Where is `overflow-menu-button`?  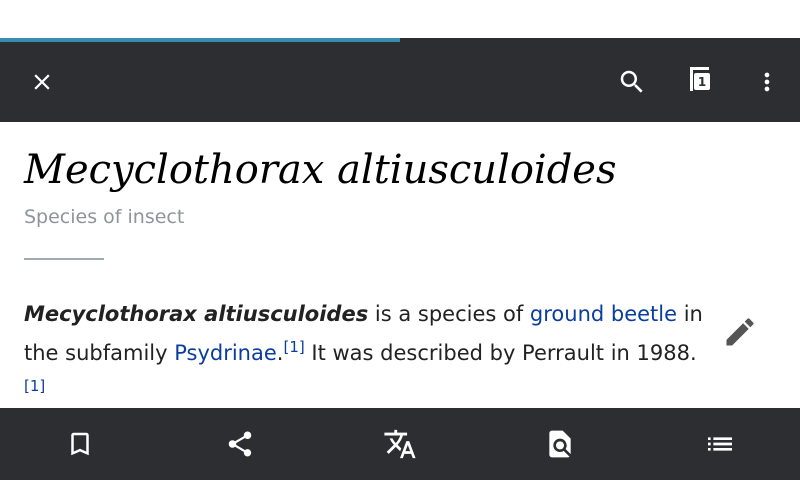 overflow-menu-button is located at coordinates (767, 82).